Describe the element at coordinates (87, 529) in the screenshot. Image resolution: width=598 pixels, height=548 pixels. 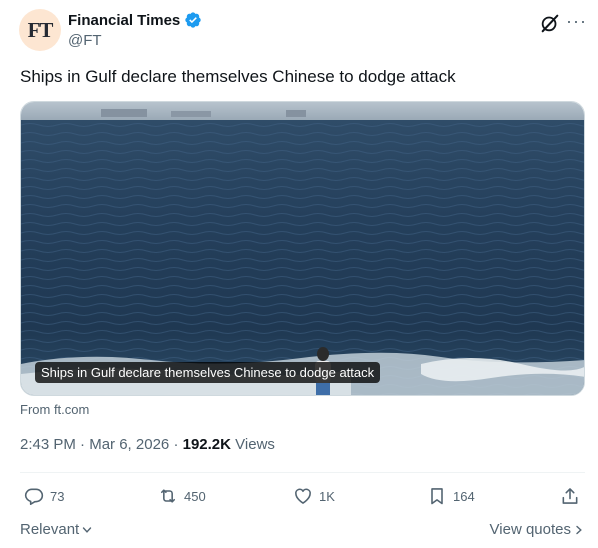
I see `chevron-down-icon` at that location.